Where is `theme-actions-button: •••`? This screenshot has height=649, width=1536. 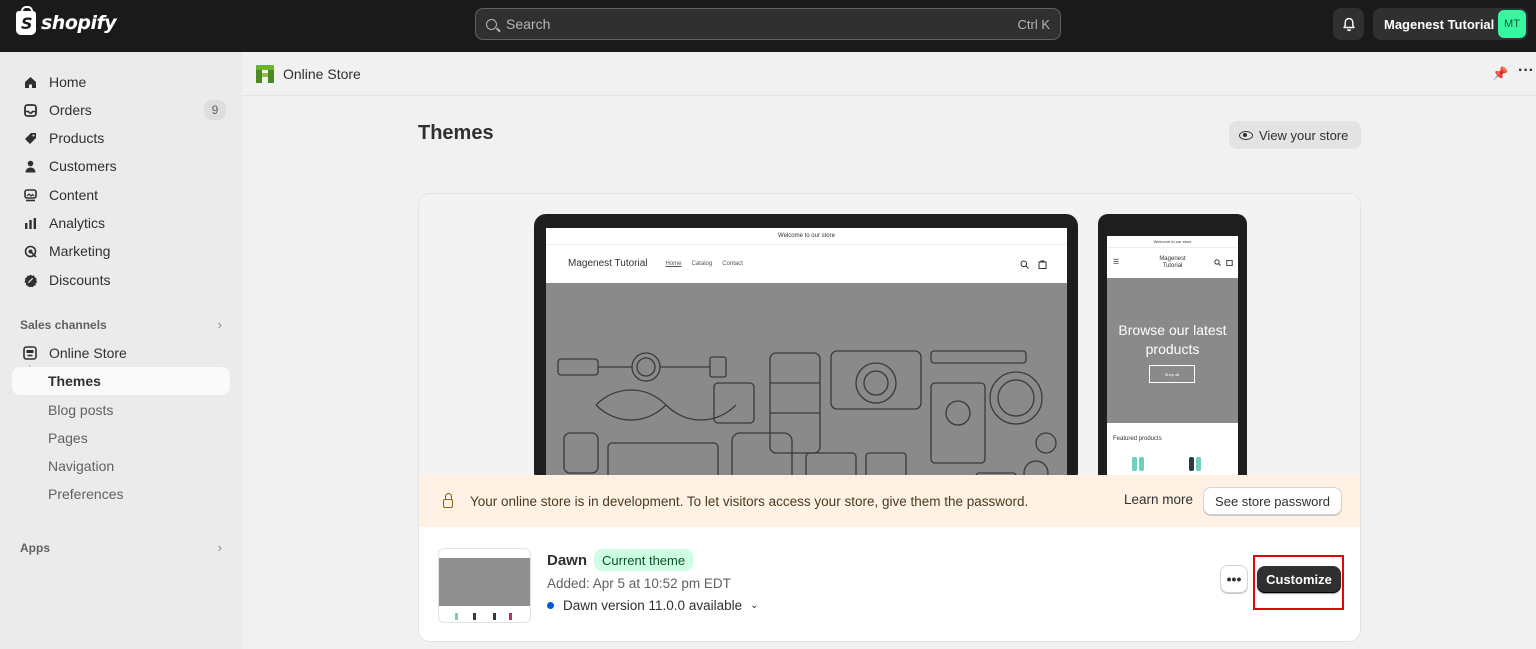
theme-actions-button: ••• is located at coordinates (1234, 579).